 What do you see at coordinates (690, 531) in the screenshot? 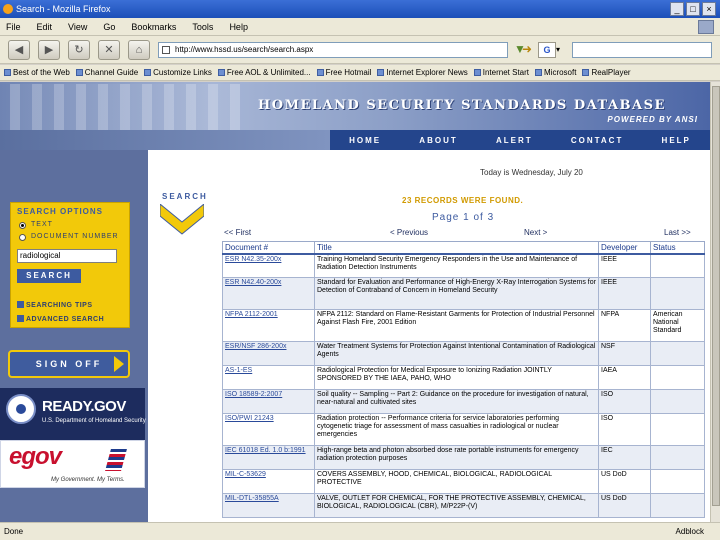
I see `adblock-status: Adblock` at bounding box center [690, 531].